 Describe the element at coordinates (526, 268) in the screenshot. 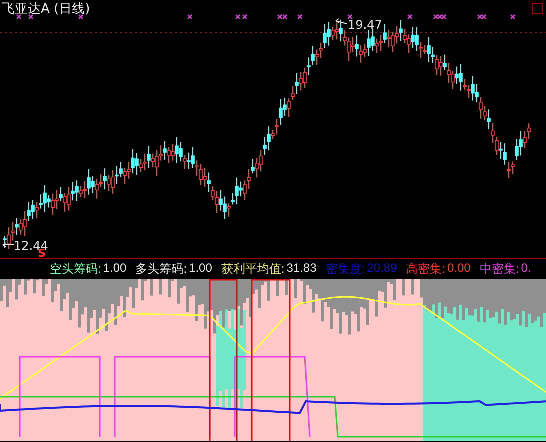

I see `legend-value: 0.` at that location.